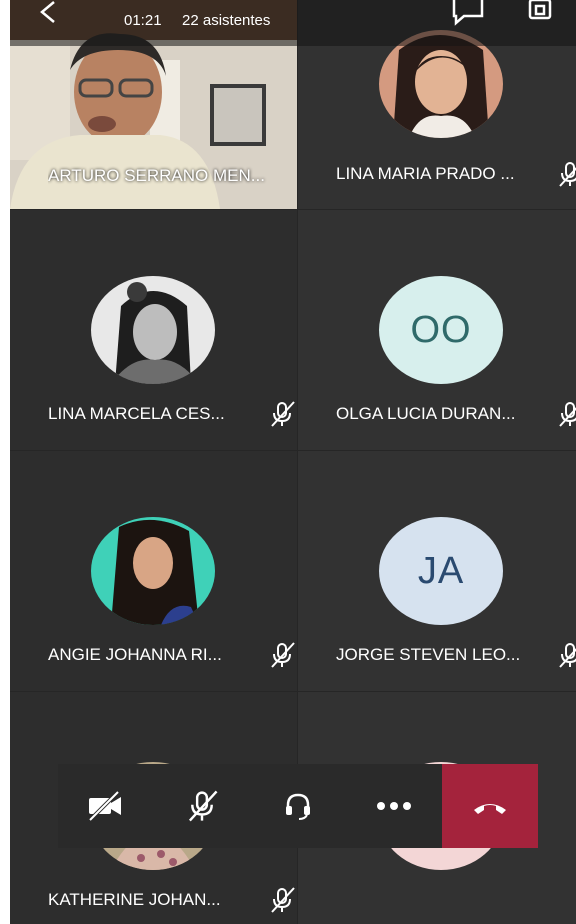 Image resolution: width=576 pixels, height=924 pixels. Describe the element at coordinates (143, 20) in the screenshot. I see `call-timer: 01:21` at that location.